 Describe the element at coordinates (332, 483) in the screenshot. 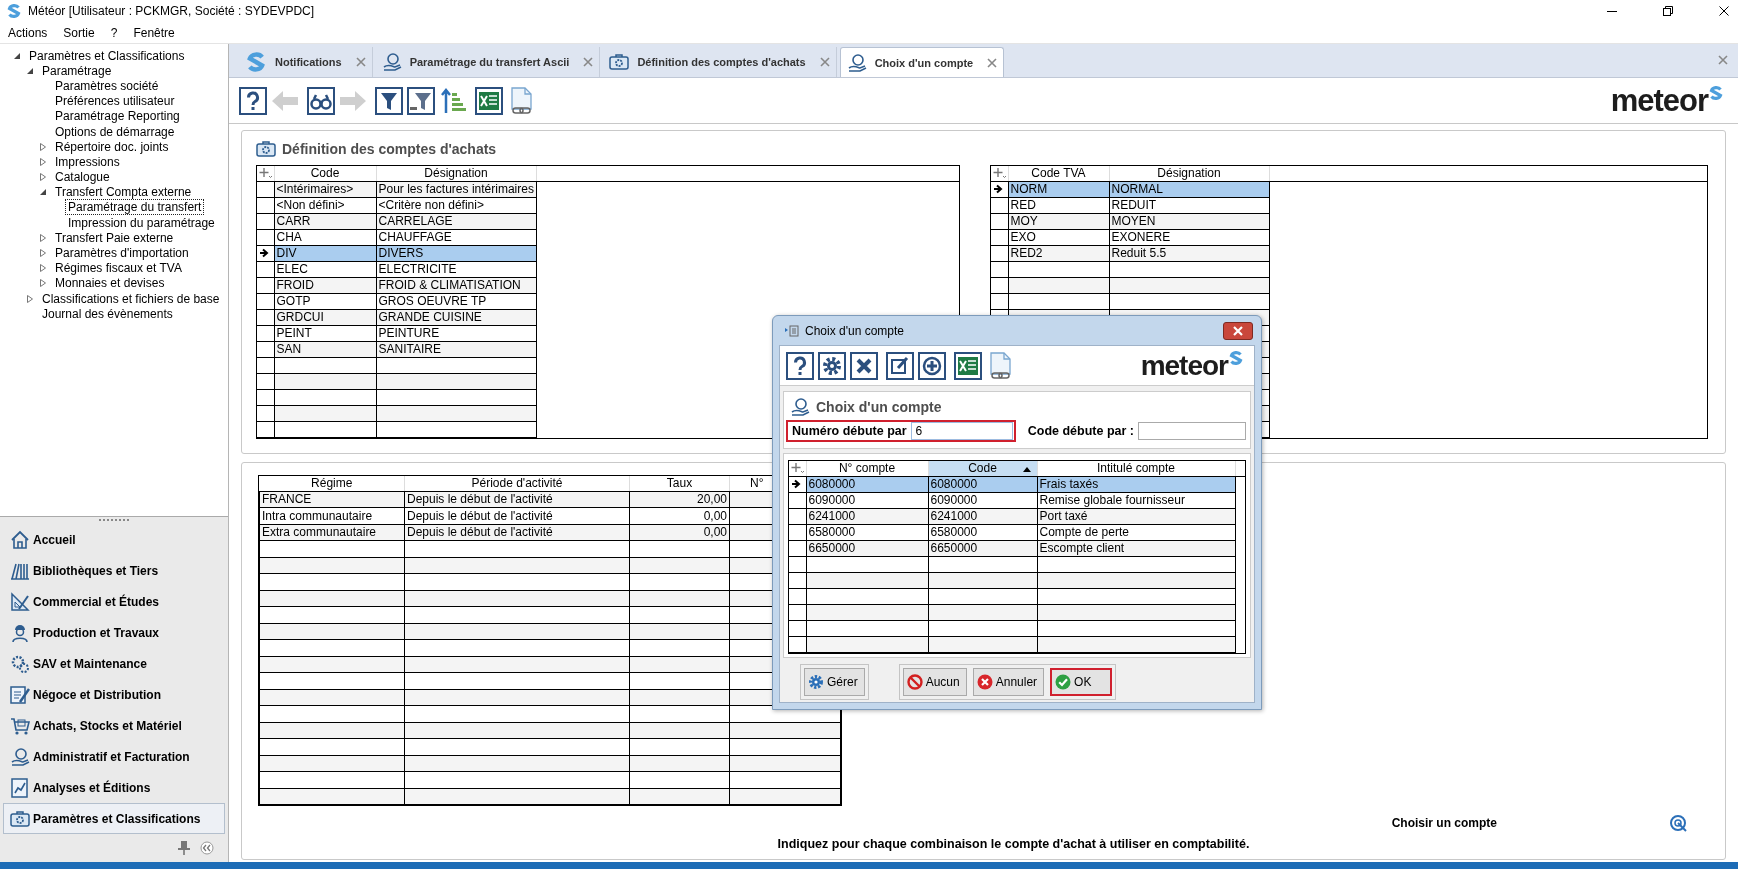

I see `column-header: Régime` at that location.